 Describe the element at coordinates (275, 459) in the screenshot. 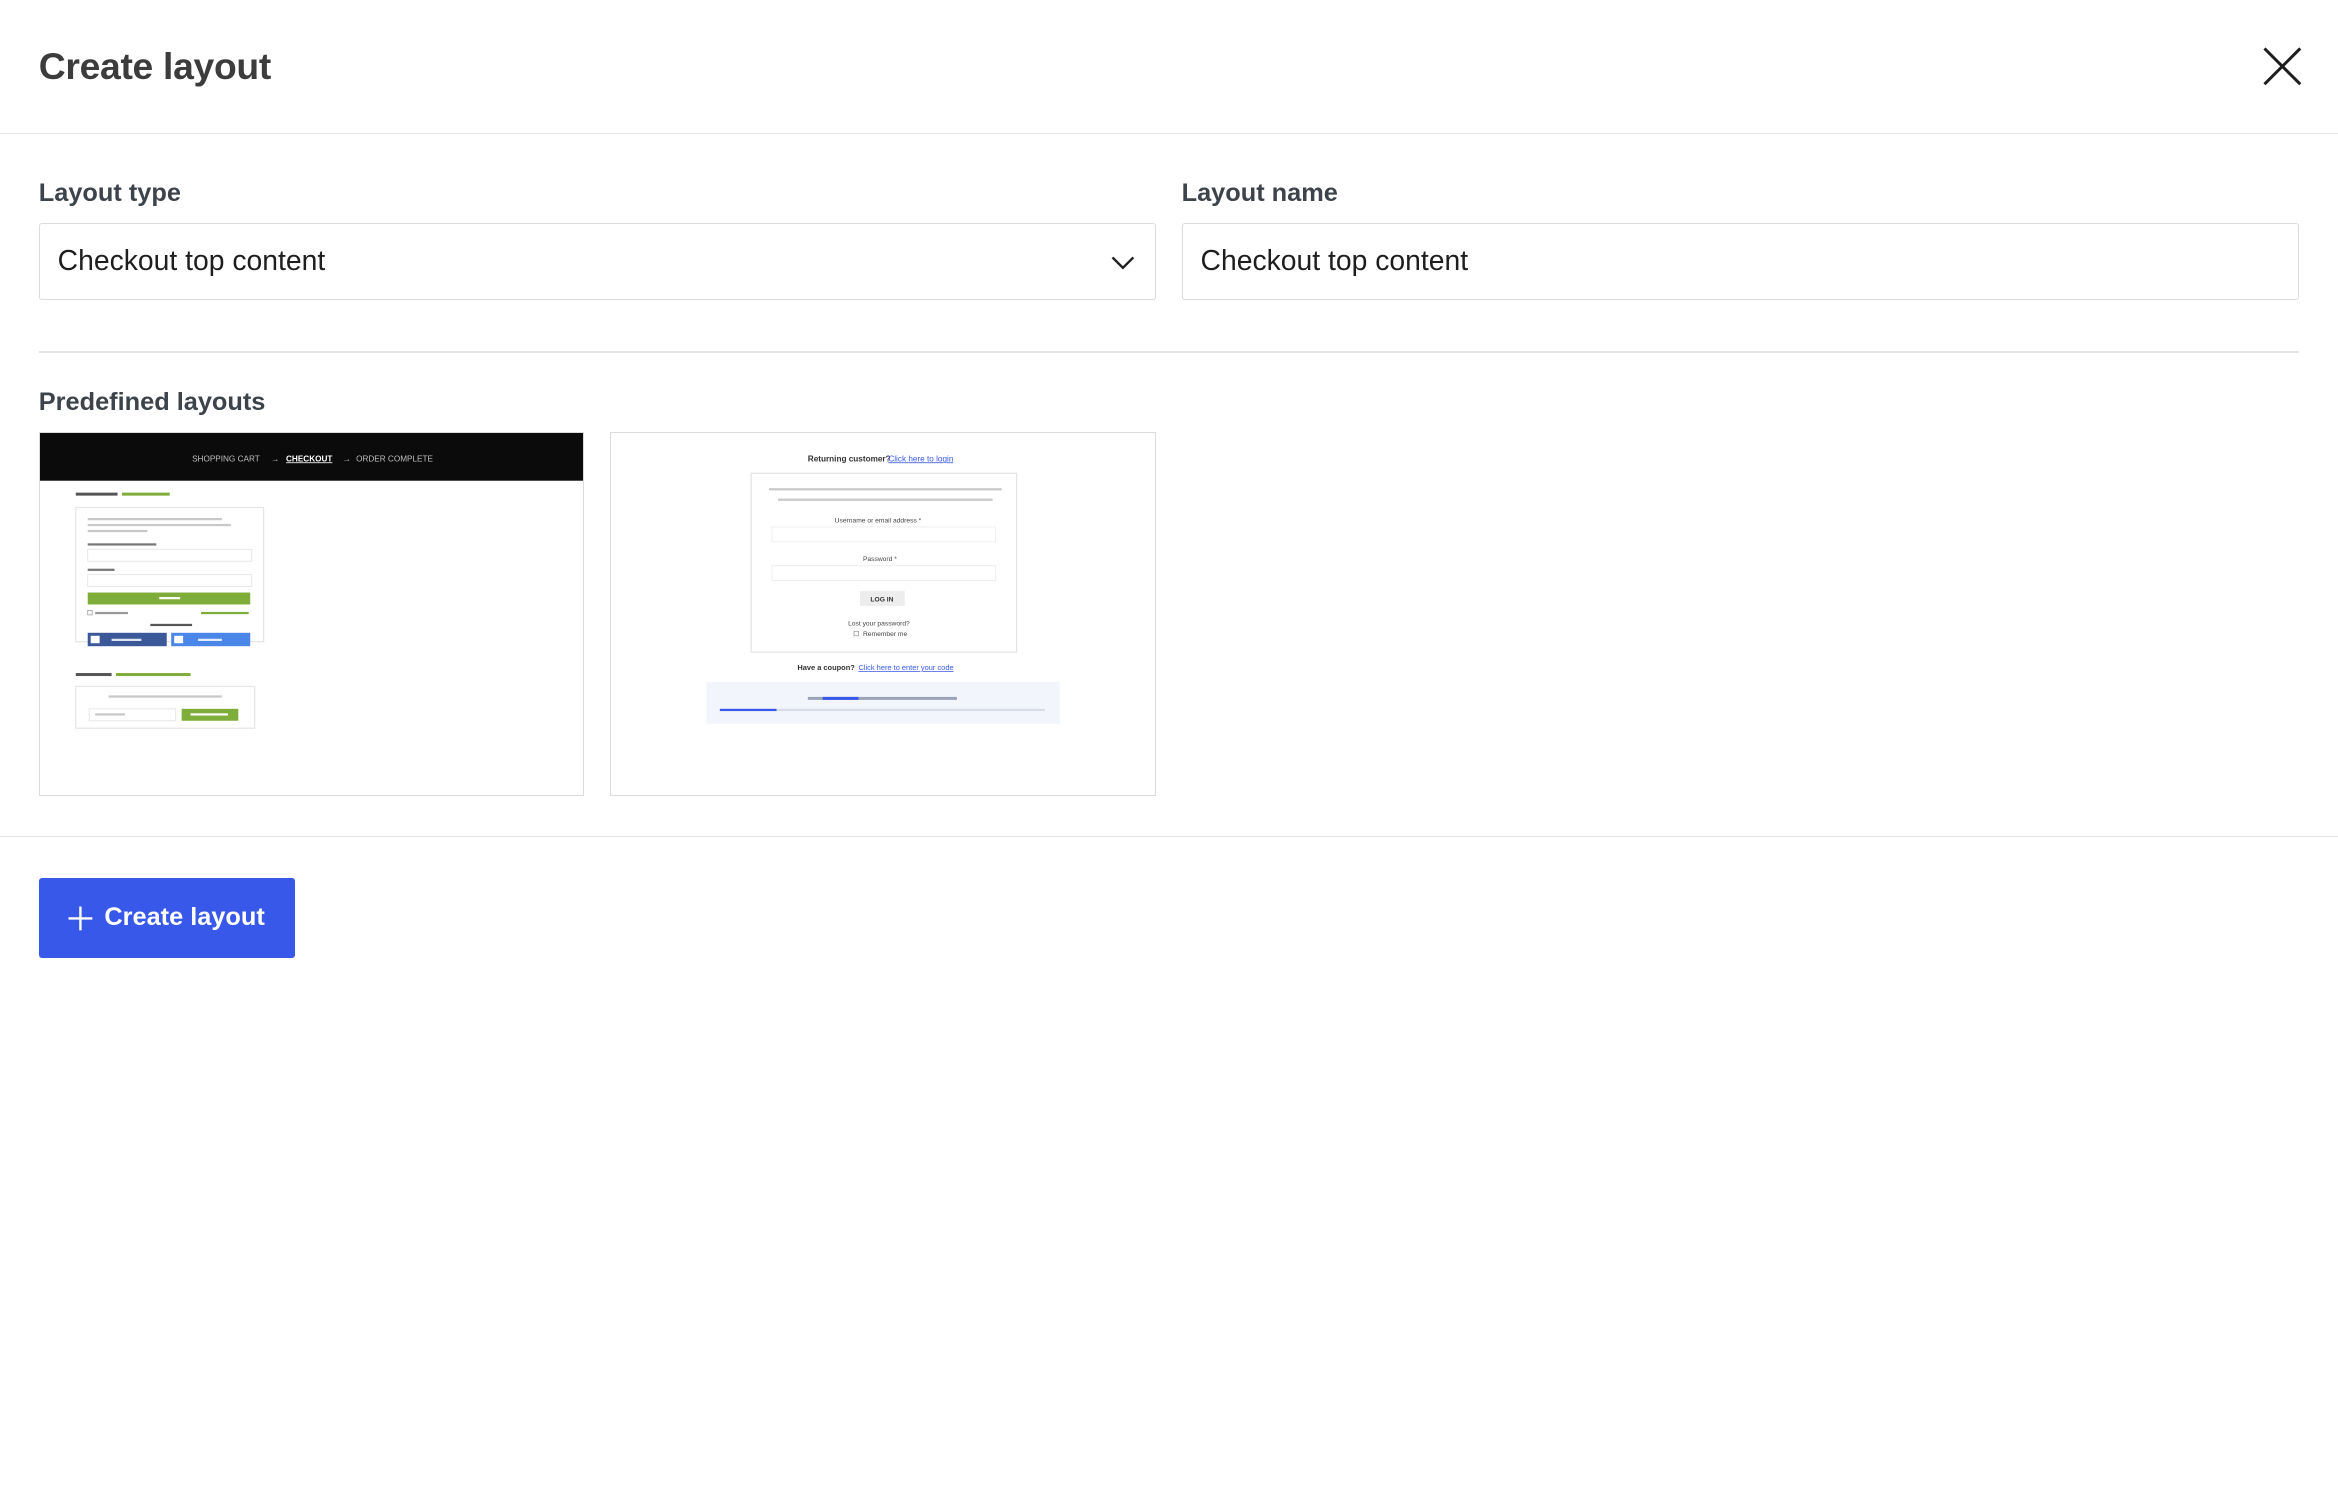

I see `preview-nav-arrow-1: →` at that location.